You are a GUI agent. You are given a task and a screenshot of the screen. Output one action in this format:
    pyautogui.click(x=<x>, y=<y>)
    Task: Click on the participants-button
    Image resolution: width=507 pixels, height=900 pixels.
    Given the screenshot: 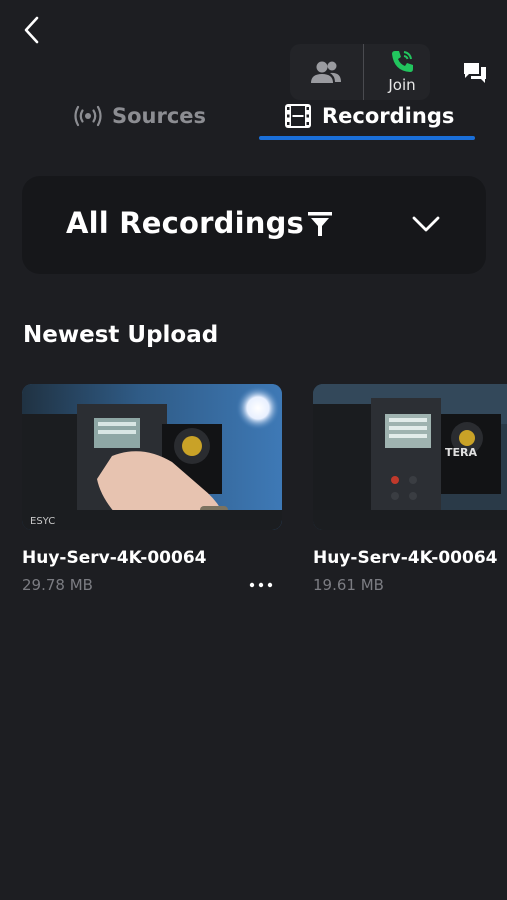 What is the action you would take?
    pyautogui.click(x=326, y=72)
    